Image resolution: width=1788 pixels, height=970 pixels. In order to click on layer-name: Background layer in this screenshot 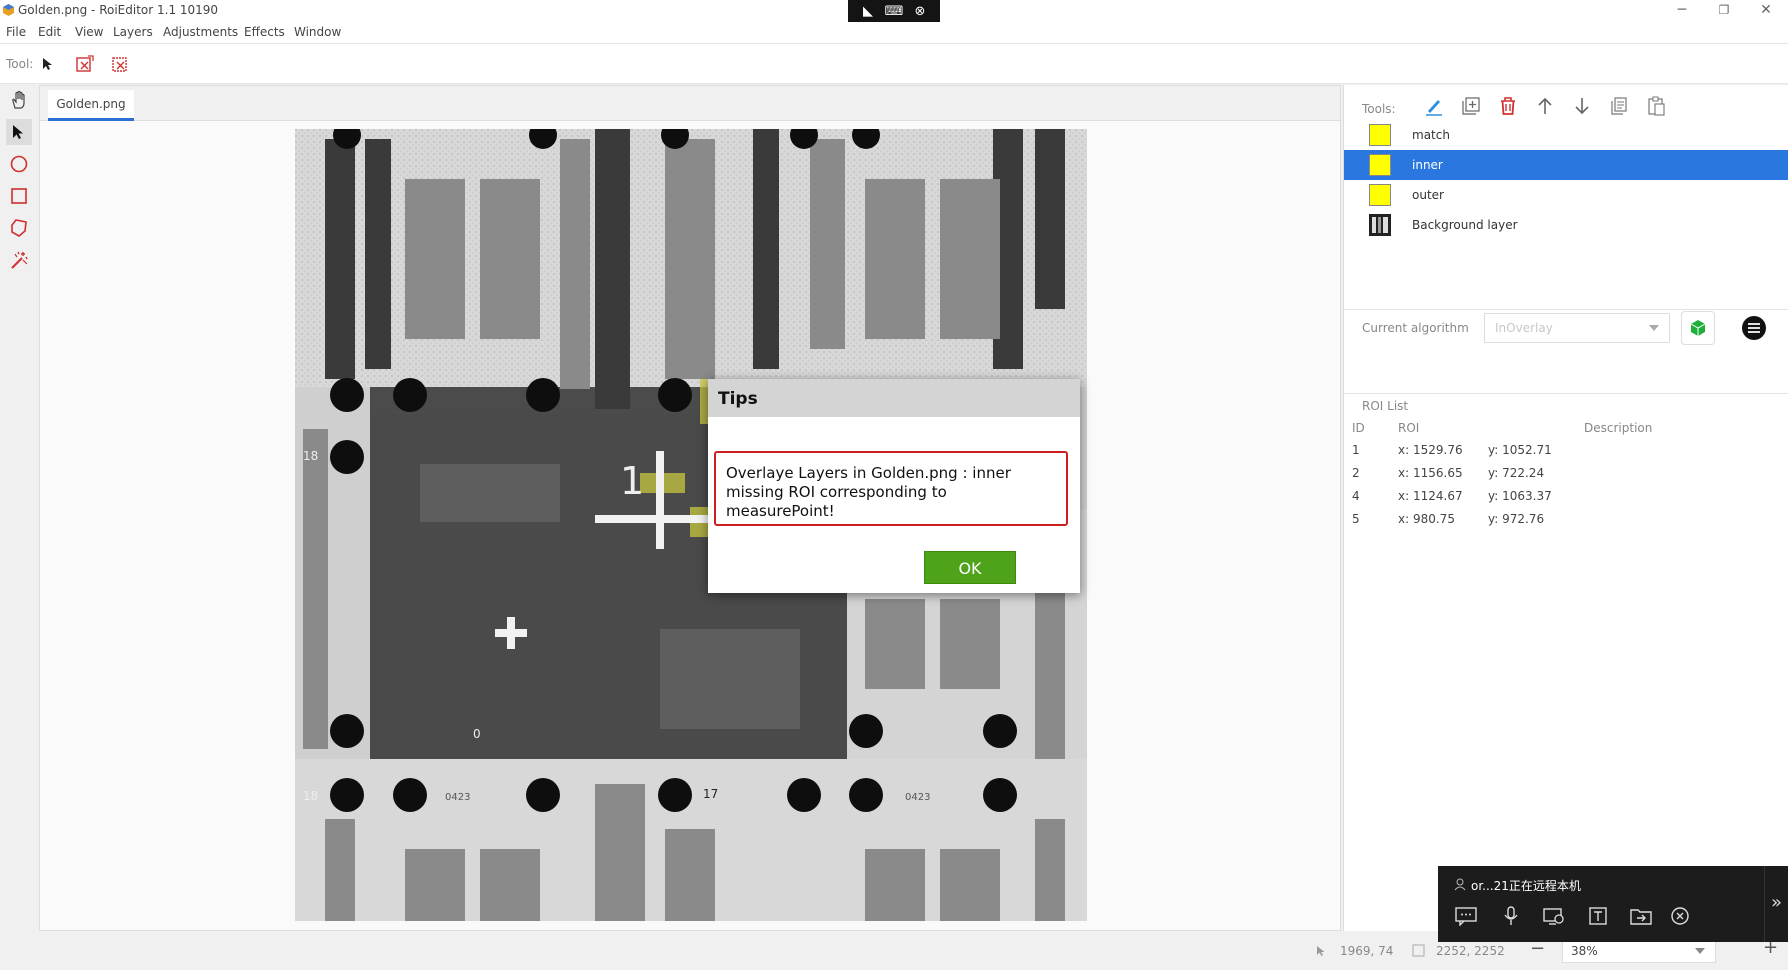, I will do `click(1465, 225)`.